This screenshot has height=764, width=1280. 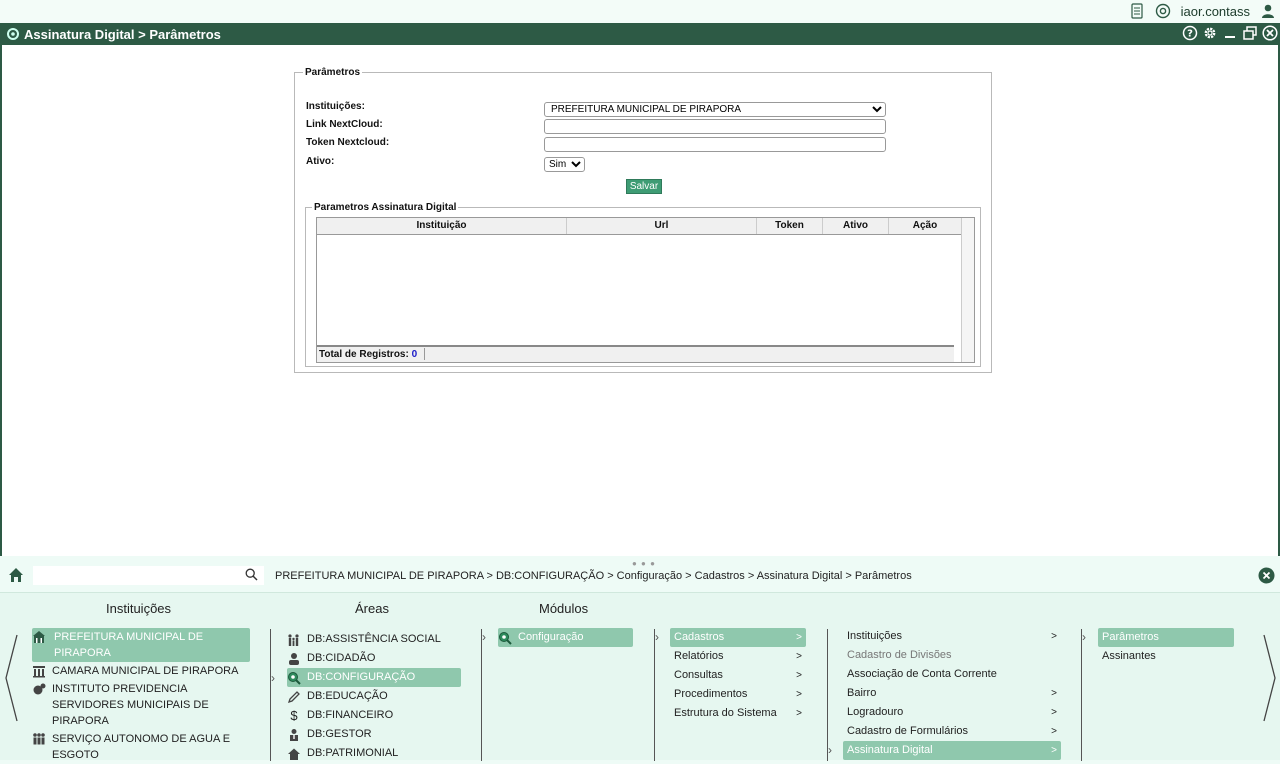 What do you see at coordinates (350, 715) in the screenshot?
I see `area-label: DB:FINANCEIRO` at bounding box center [350, 715].